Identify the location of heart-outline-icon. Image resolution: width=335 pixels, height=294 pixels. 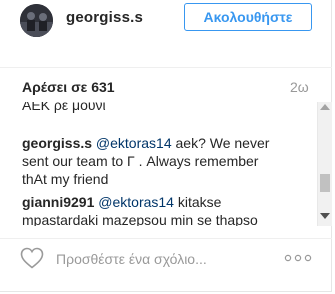
(32, 258).